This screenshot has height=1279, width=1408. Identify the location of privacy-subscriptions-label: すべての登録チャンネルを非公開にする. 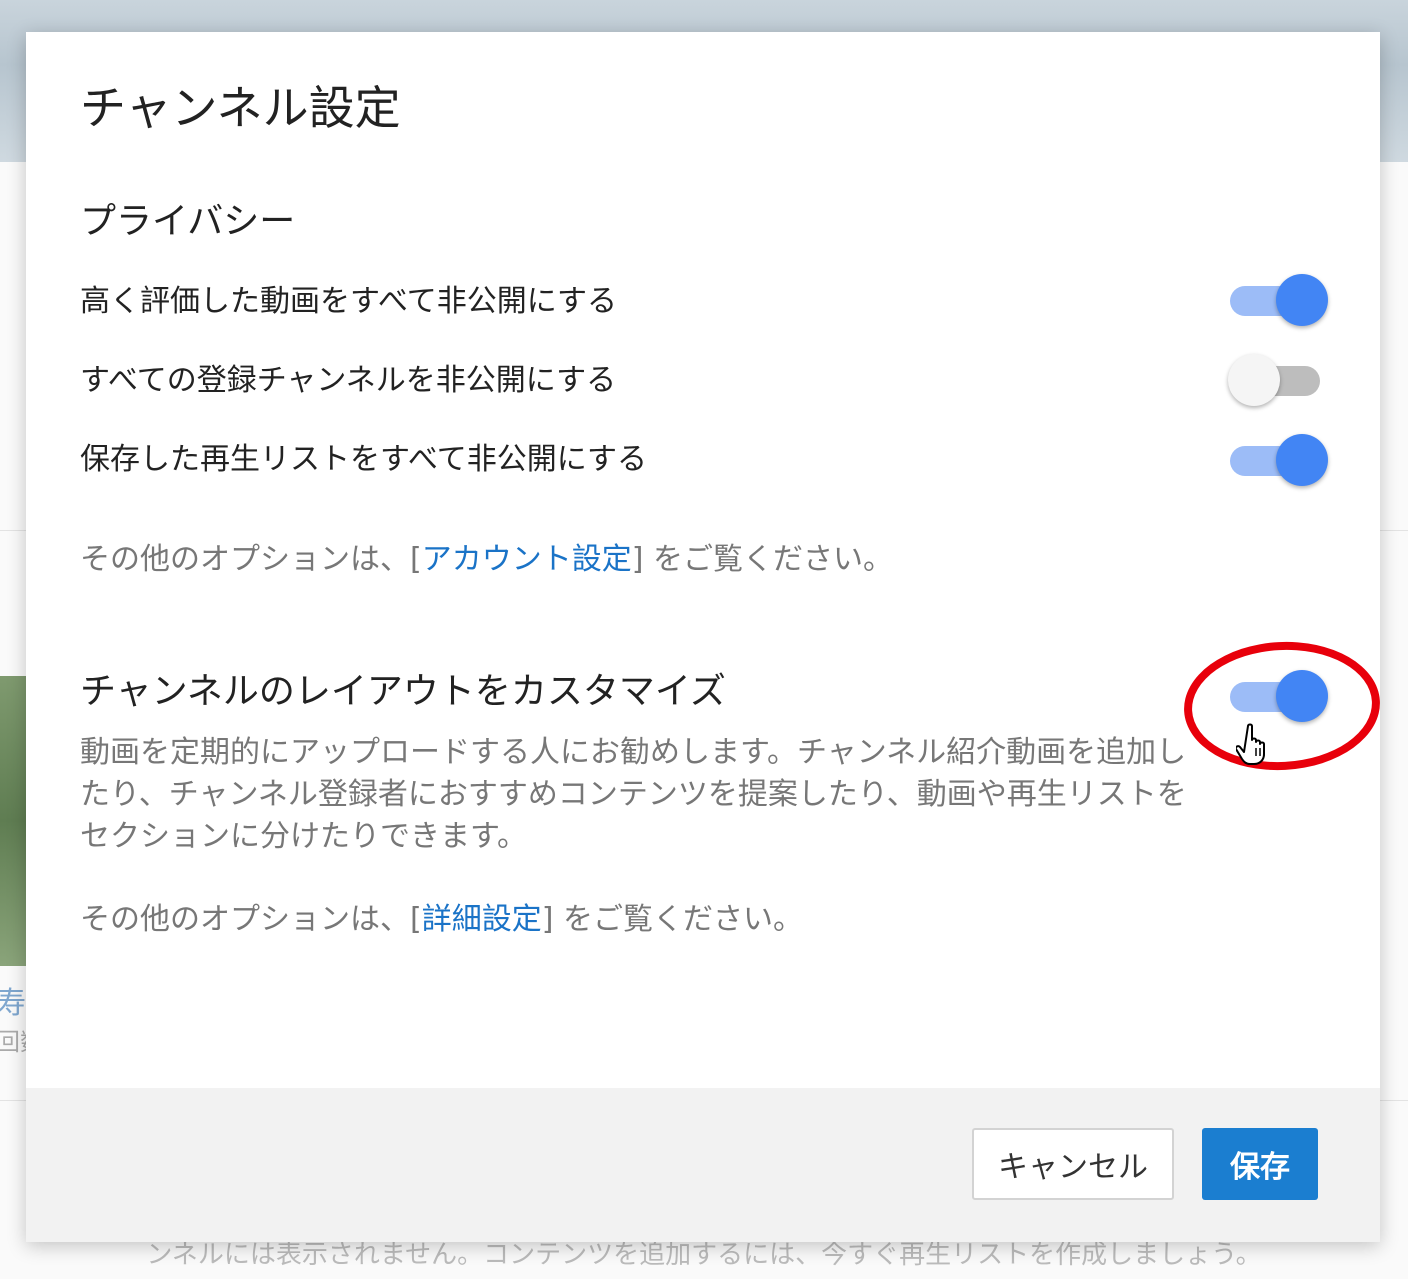
(348, 380).